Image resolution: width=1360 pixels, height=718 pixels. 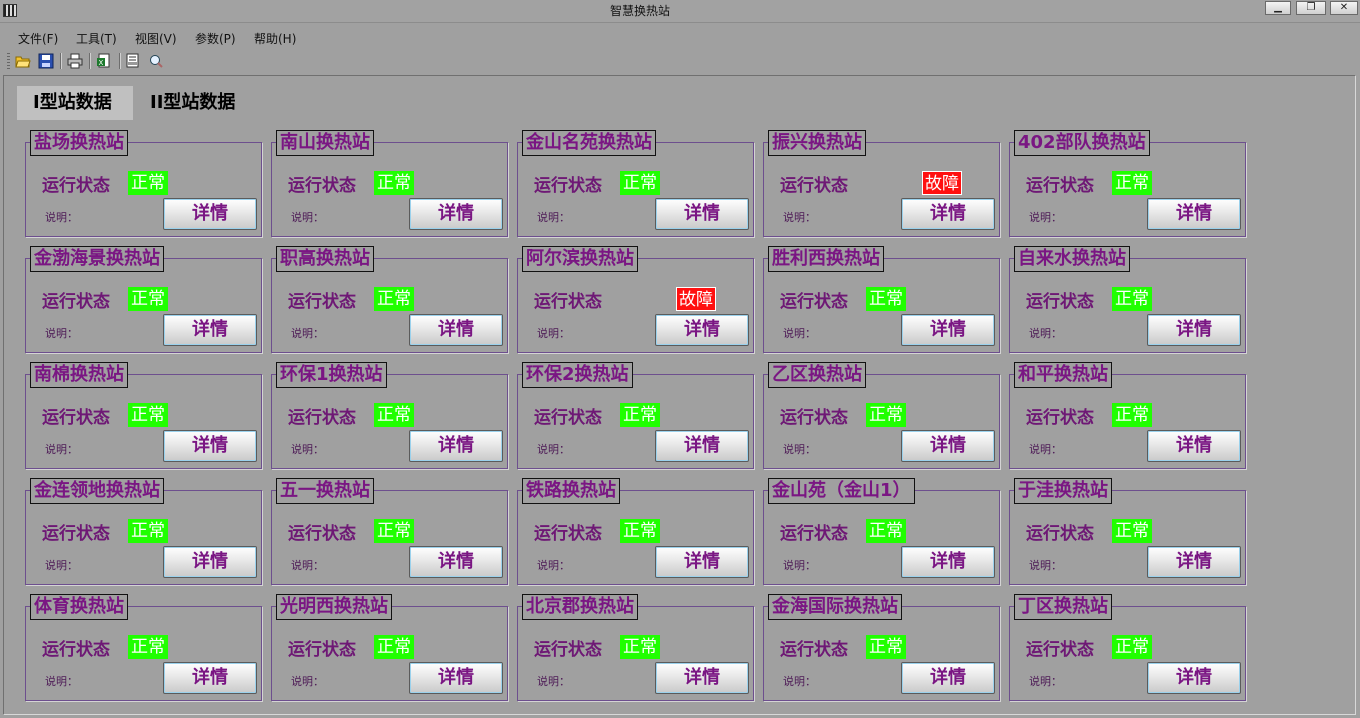 What do you see at coordinates (635, 531) in the screenshot?
I see `station-card: 铁路换热站 运行状态 正常 说明： 详情` at bounding box center [635, 531].